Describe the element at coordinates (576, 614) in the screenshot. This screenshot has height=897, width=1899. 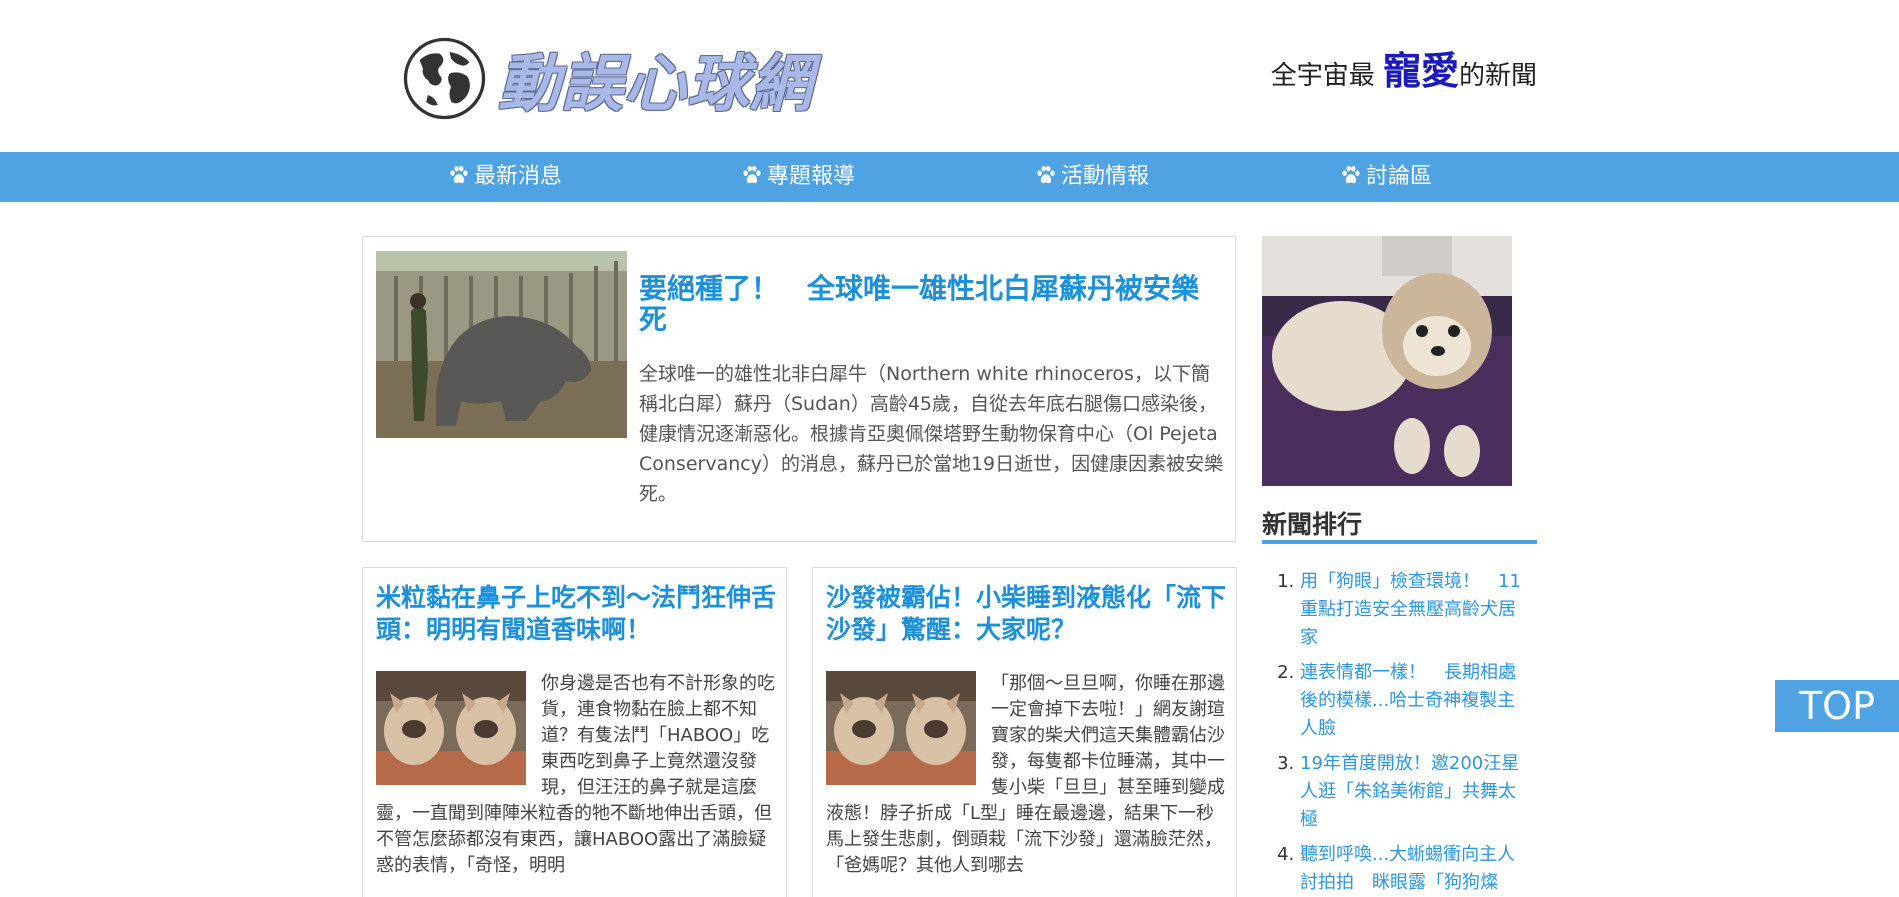
I see `card-title: 米粒黏在鼻子上吃不到～法鬥狂伸舌頭：明明有聞道香味啊！` at that location.